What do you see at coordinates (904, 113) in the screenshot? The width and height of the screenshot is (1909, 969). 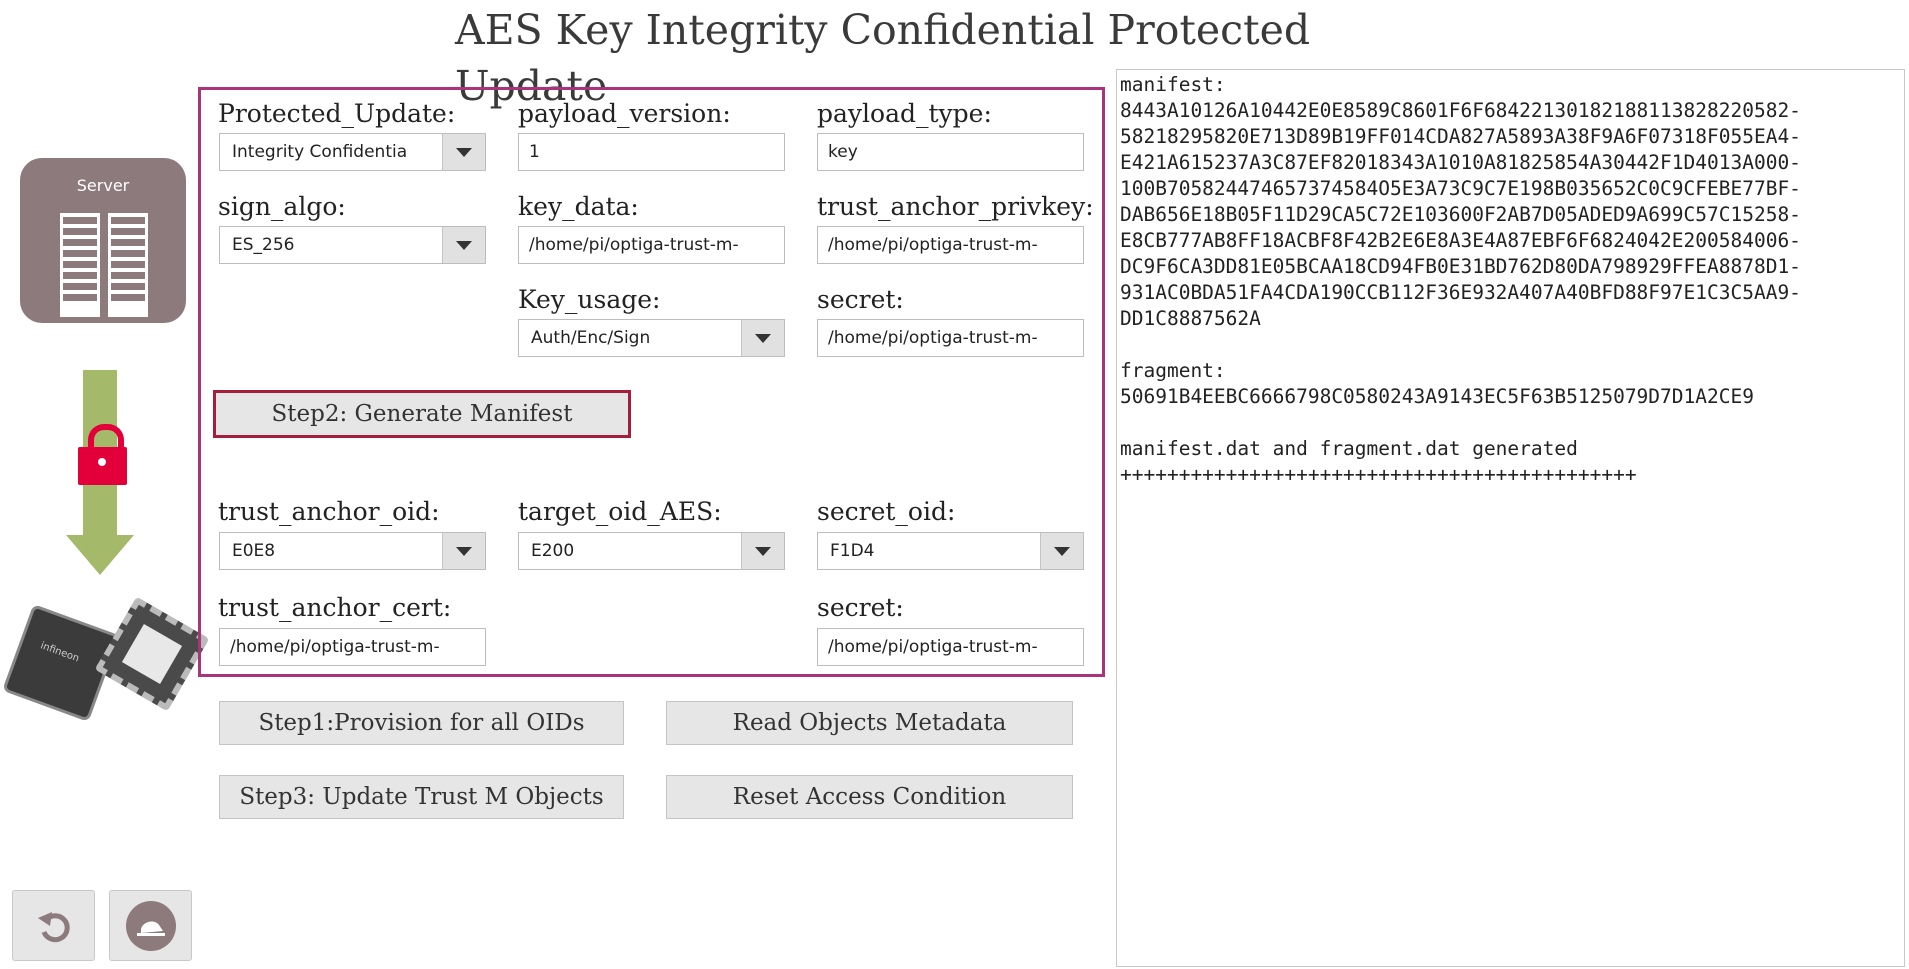 I see `payload-type-label: payload_type:` at bounding box center [904, 113].